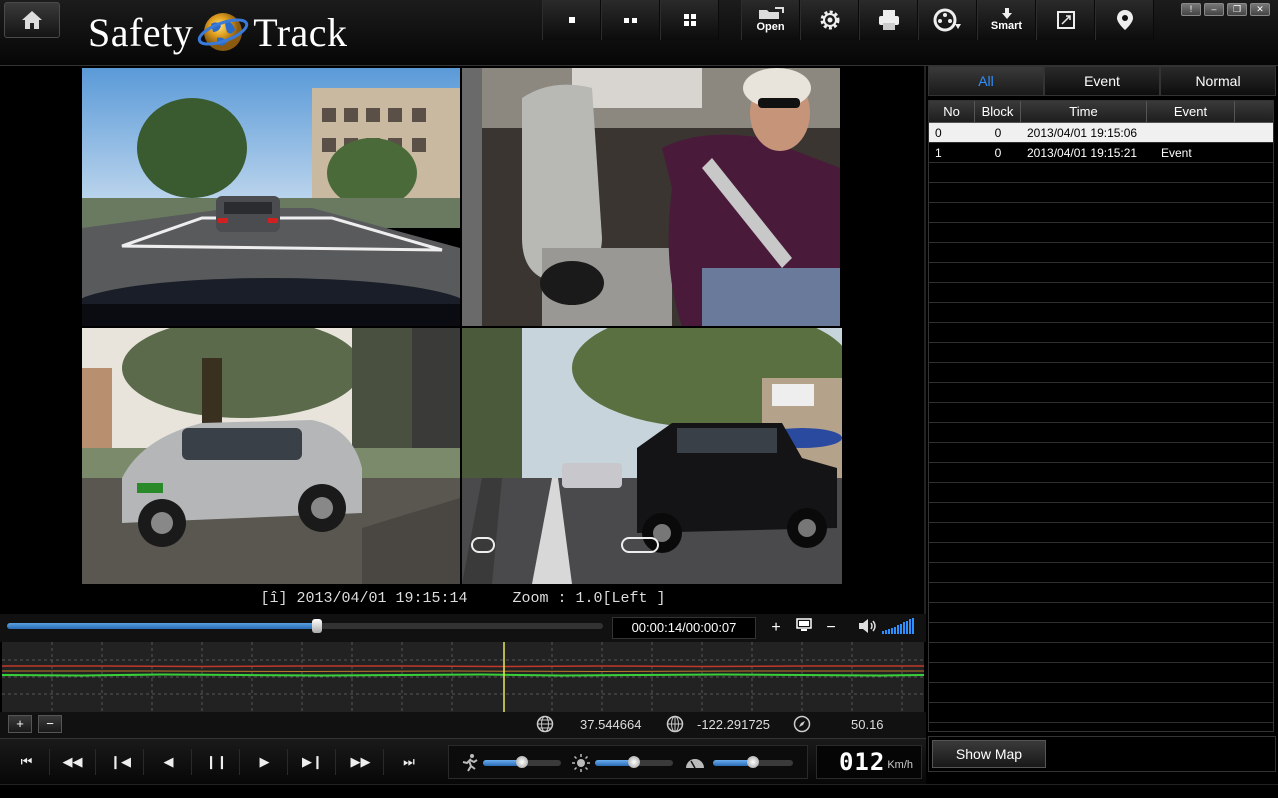 This screenshot has width=1278, height=798. What do you see at coordinates (639, 791) in the screenshot?
I see `status-strip` at bounding box center [639, 791].